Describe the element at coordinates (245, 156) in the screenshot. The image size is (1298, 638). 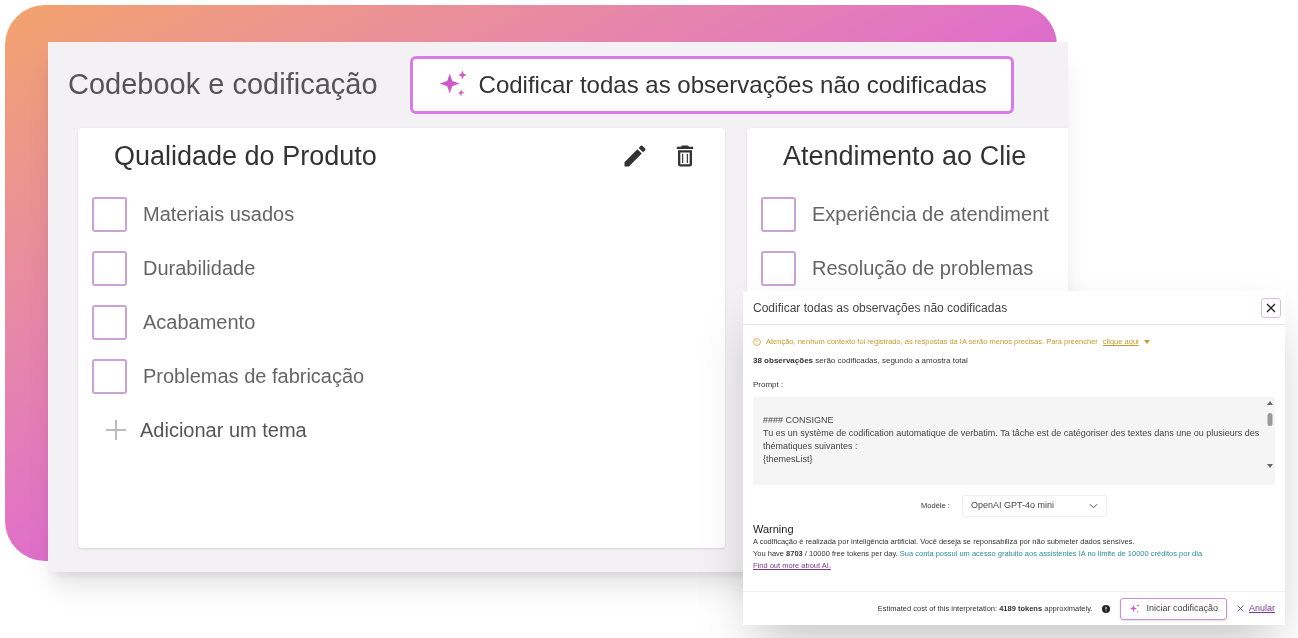
I see `theme-title: Qualidade do Produto` at that location.